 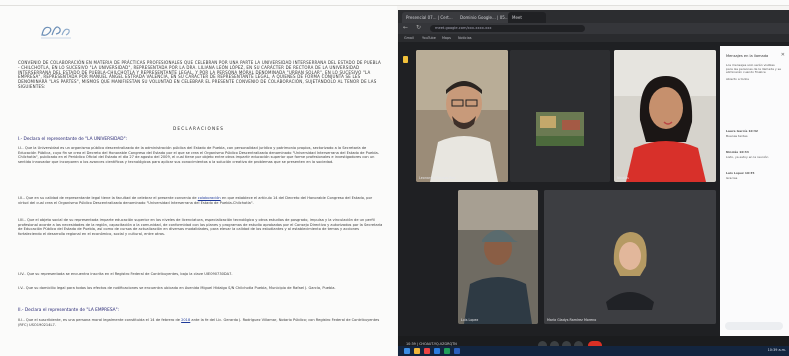 I want to click on university-logo-icon, so click(x=56, y=32).